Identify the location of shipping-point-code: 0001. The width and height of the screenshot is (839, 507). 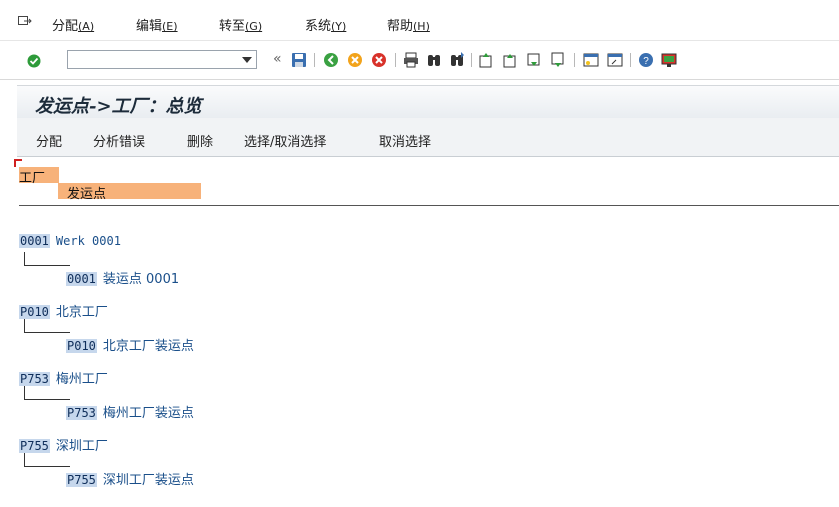
(81, 279).